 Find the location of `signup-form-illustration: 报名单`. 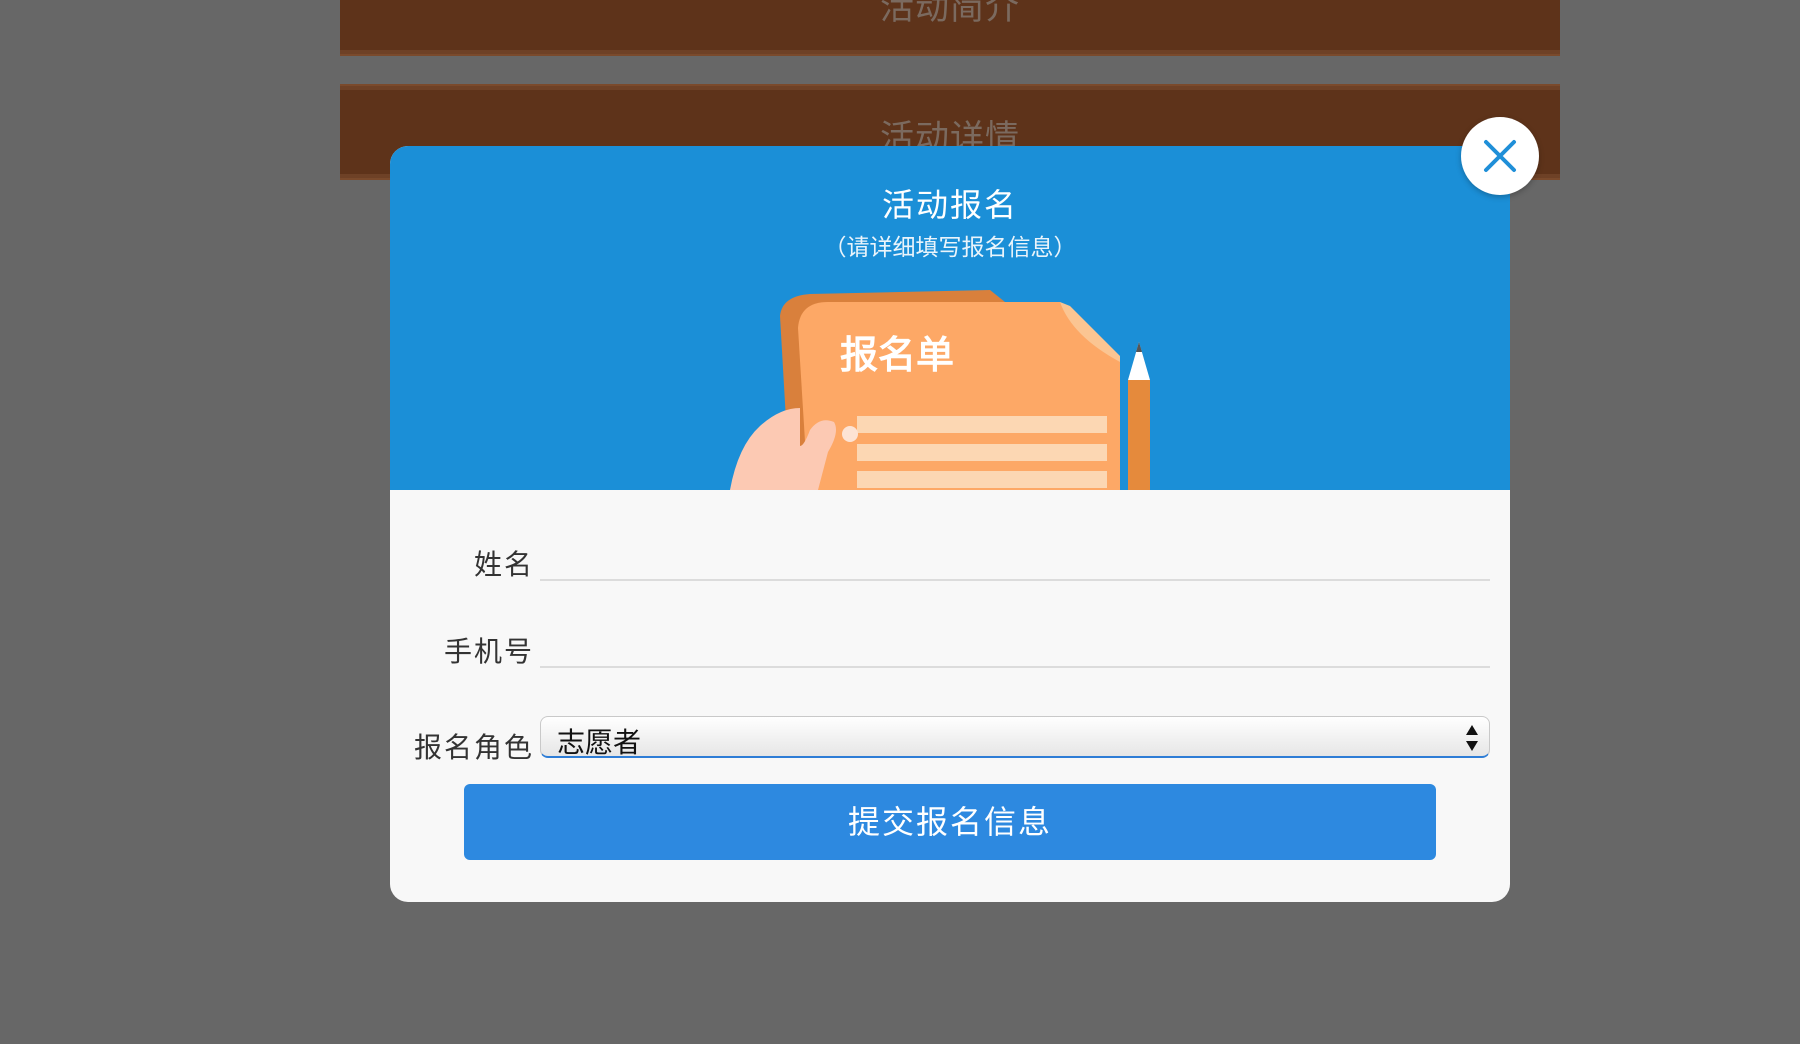

signup-form-illustration: 报名单 is located at coordinates (940, 390).